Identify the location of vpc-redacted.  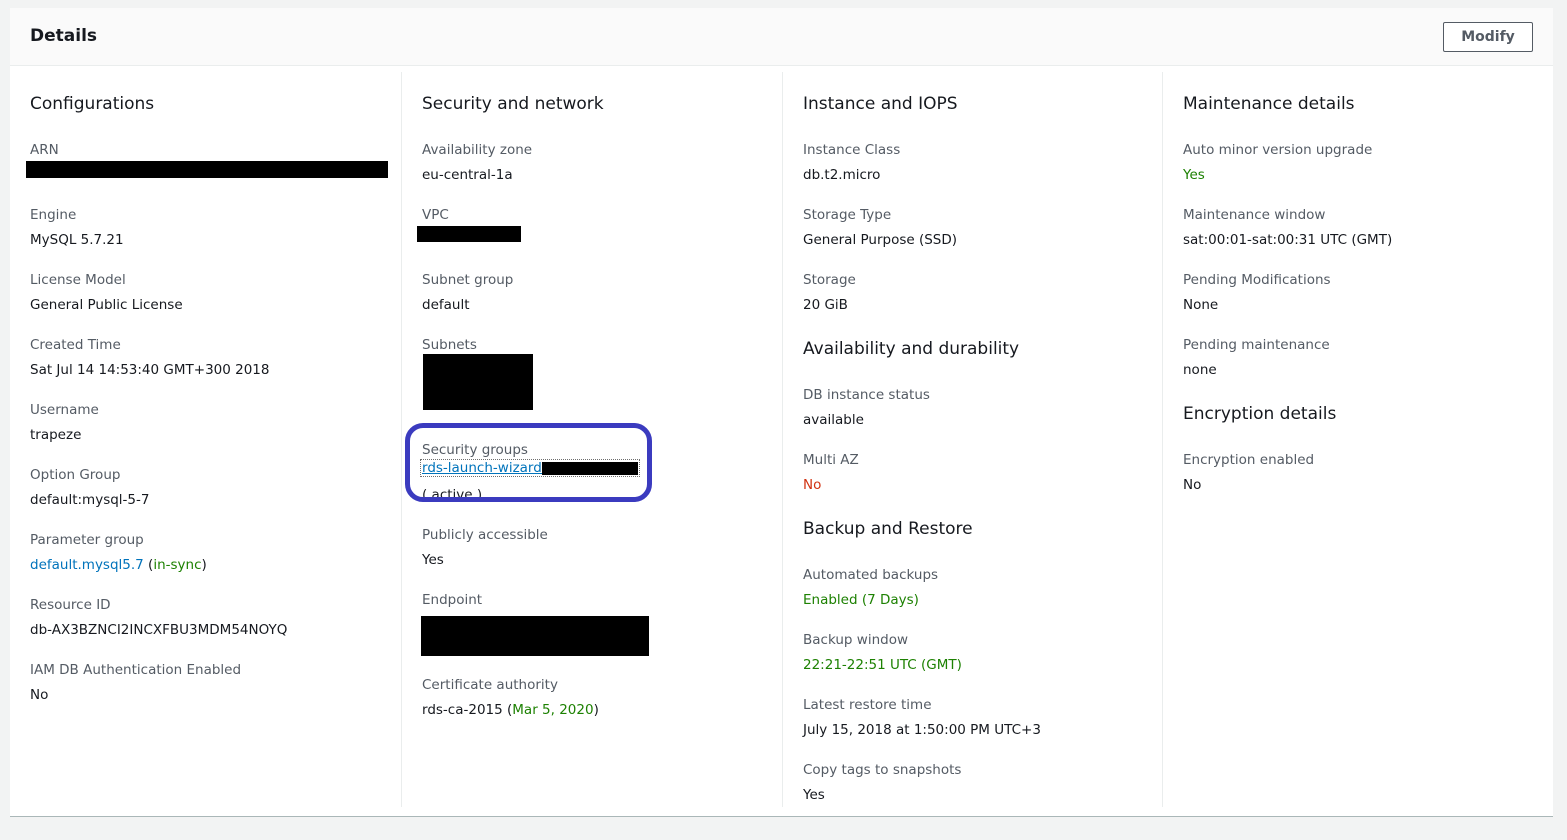
(469, 234).